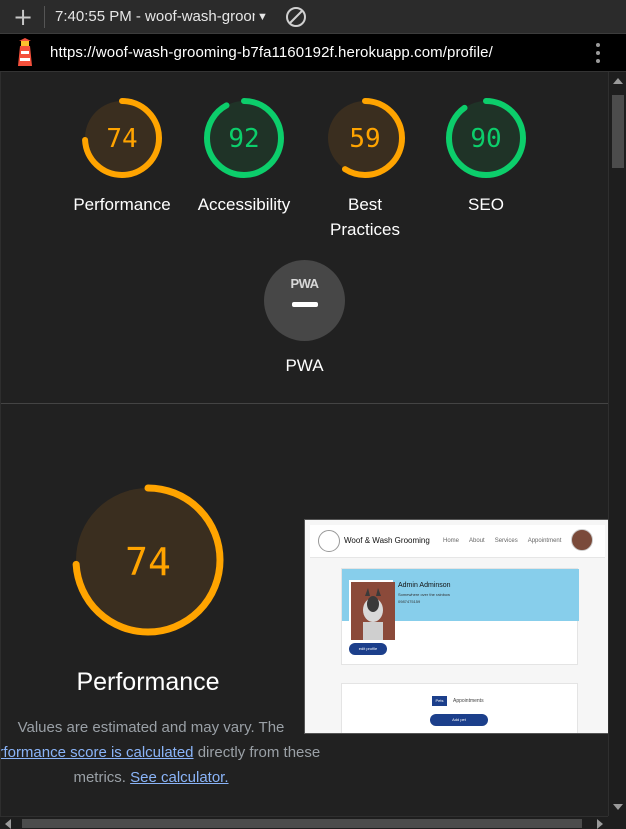 Image resolution: width=626 pixels, height=829 pixels. What do you see at coordinates (44, 16) in the screenshot?
I see `toolbar-divider` at bounding box center [44, 16].